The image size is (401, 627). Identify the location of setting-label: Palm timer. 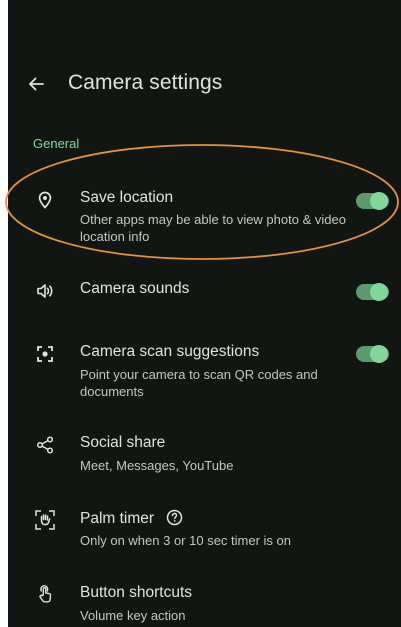
(117, 518).